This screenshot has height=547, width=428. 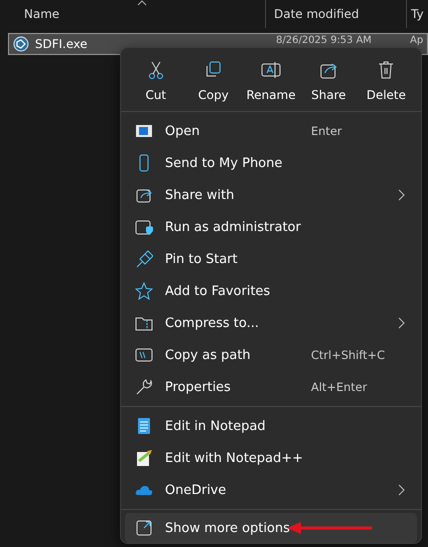 What do you see at coordinates (142, 3) in the screenshot?
I see `sort-caret-icon` at bounding box center [142, 3].